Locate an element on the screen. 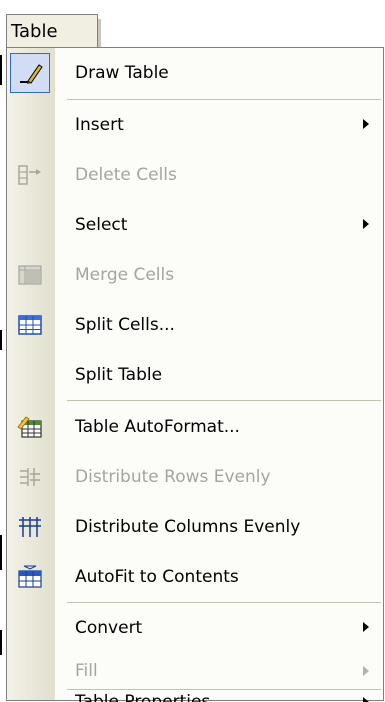 The width and height of the screenshot is (385, 702). menu-item-label: Draw Table is located at coordinates (122, 73).